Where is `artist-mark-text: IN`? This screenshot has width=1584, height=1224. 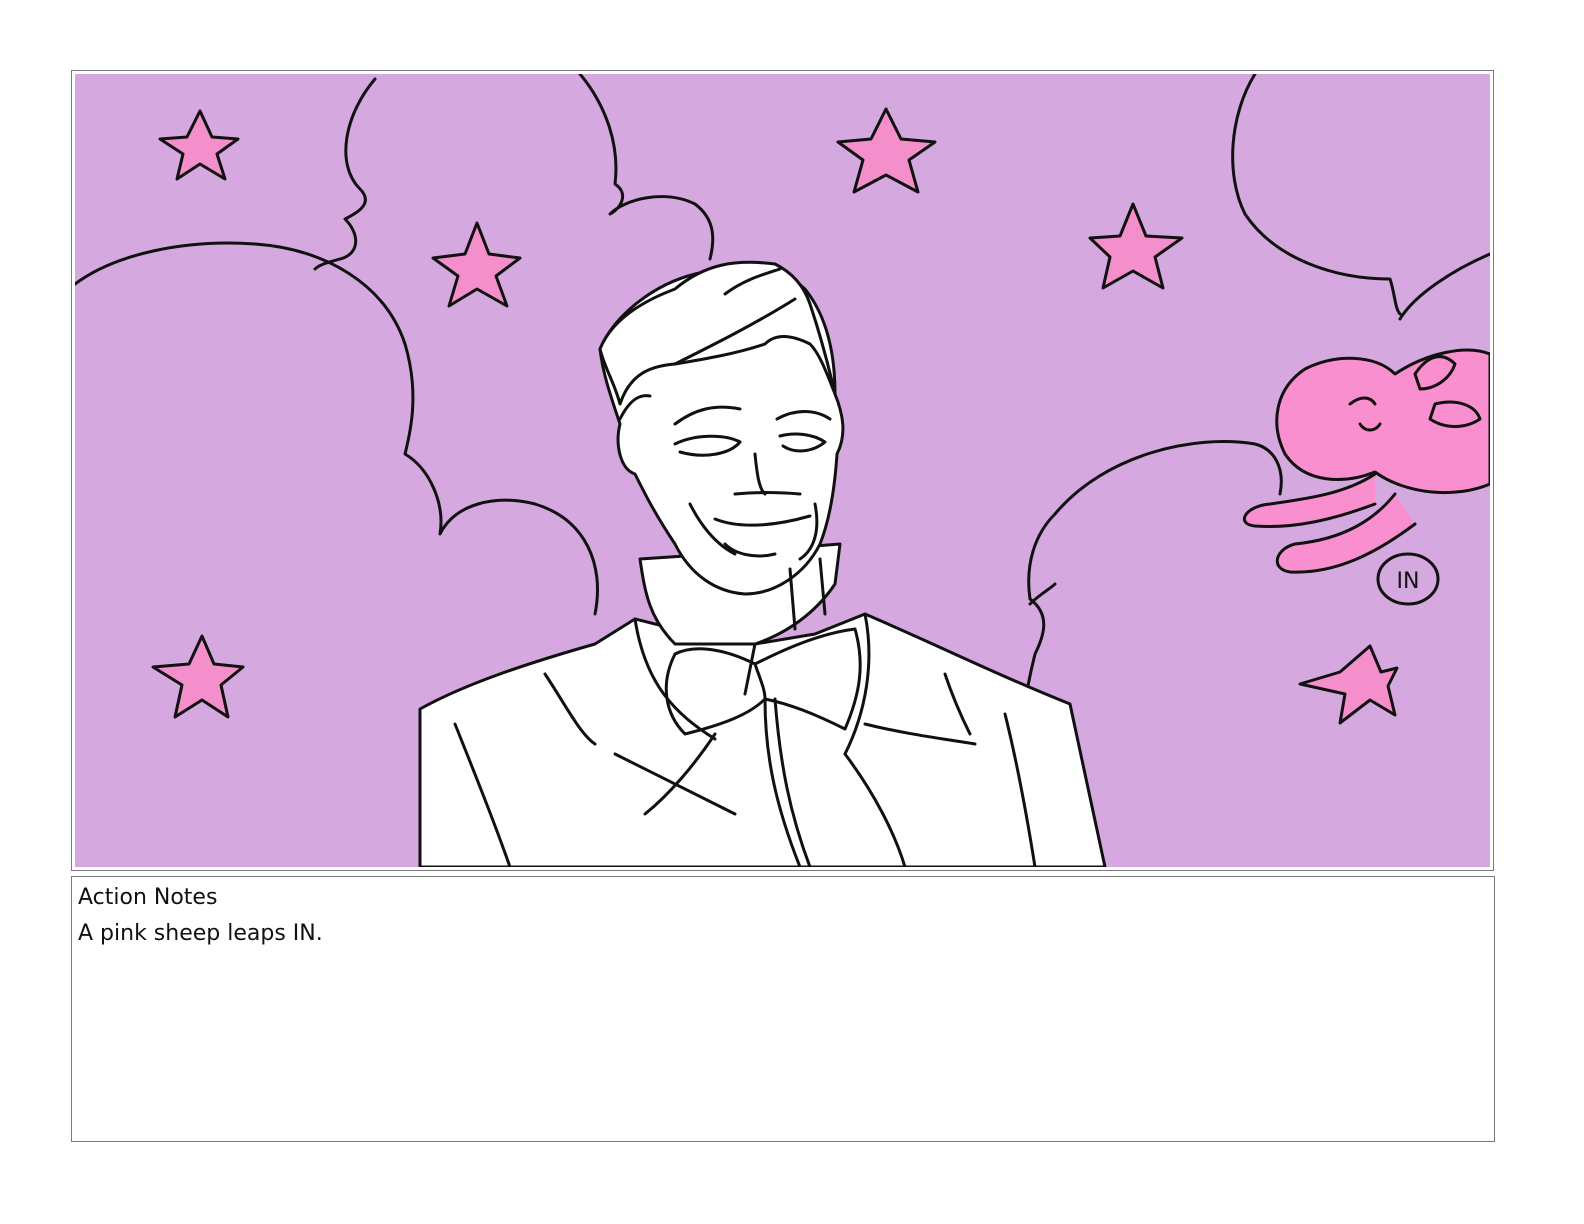
artist-mark-text: IN is located at coordinates (1408, 581).